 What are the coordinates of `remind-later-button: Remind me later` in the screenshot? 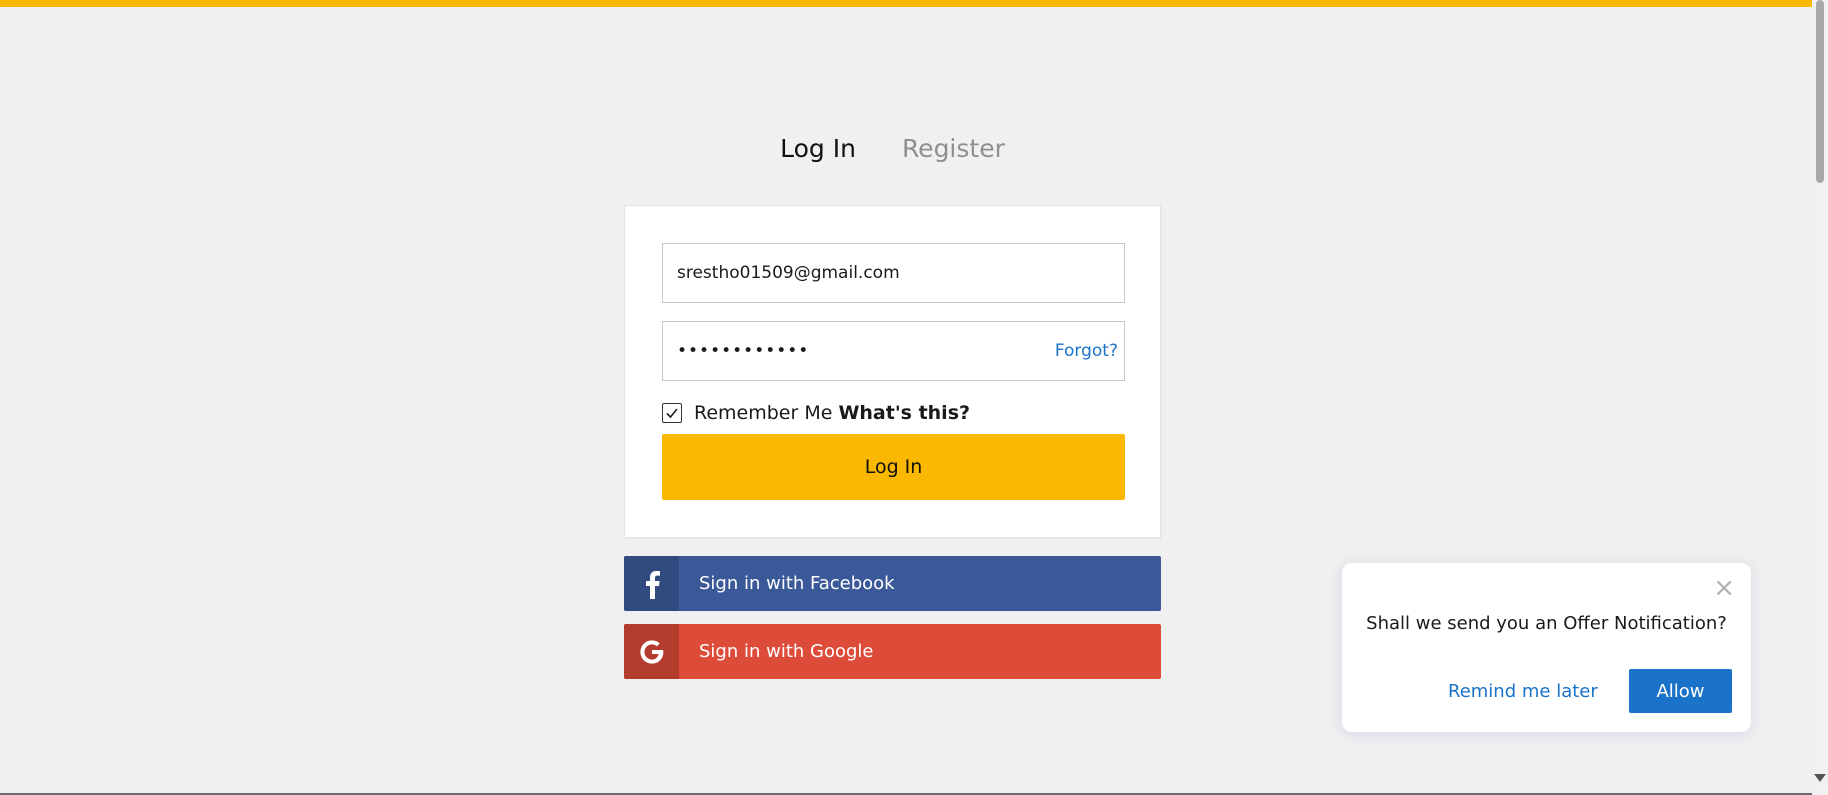 It's located at (1523, 691).